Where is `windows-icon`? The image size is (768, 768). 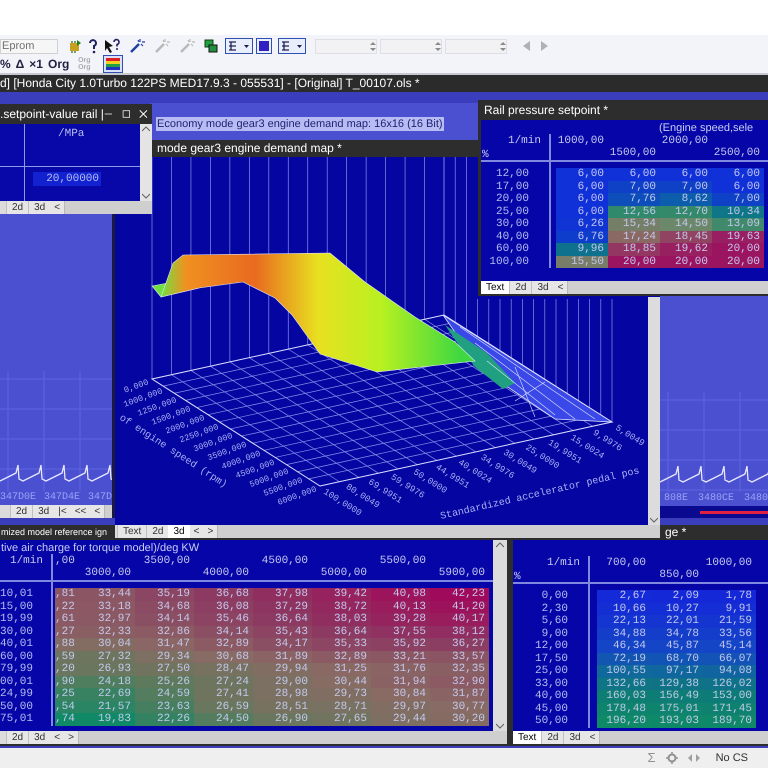
windows-icon is located at coordinates (211, 46).